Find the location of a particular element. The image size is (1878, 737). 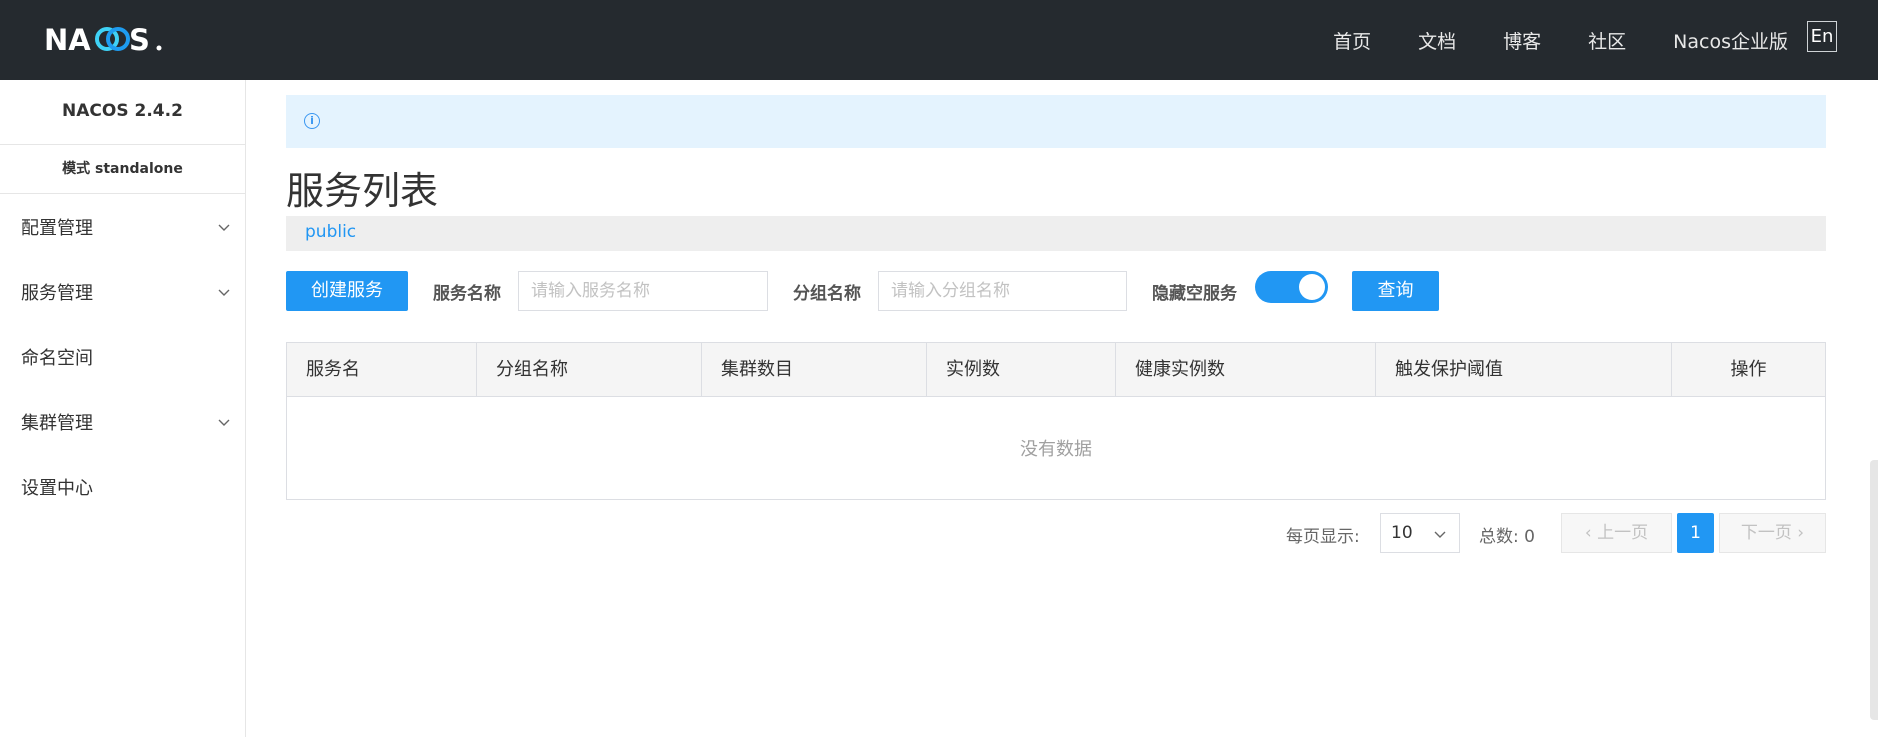

hide-empty-toggle is located at coordinates (1291, 287).